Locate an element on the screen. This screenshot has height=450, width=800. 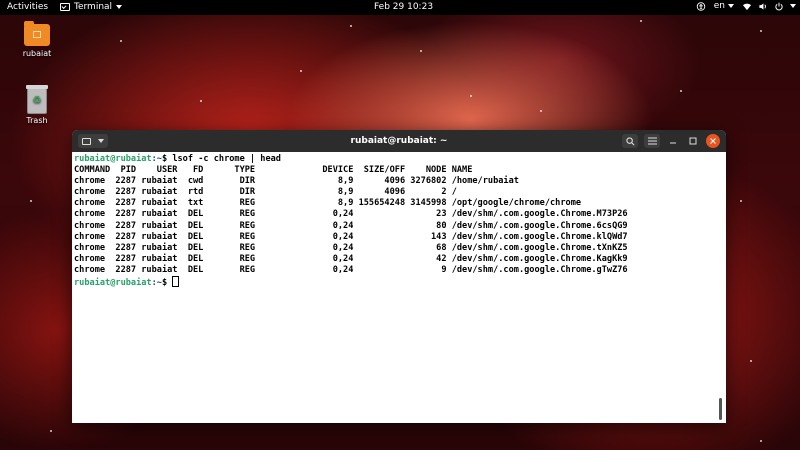
minimize-button is located at coordinates (673, 141).